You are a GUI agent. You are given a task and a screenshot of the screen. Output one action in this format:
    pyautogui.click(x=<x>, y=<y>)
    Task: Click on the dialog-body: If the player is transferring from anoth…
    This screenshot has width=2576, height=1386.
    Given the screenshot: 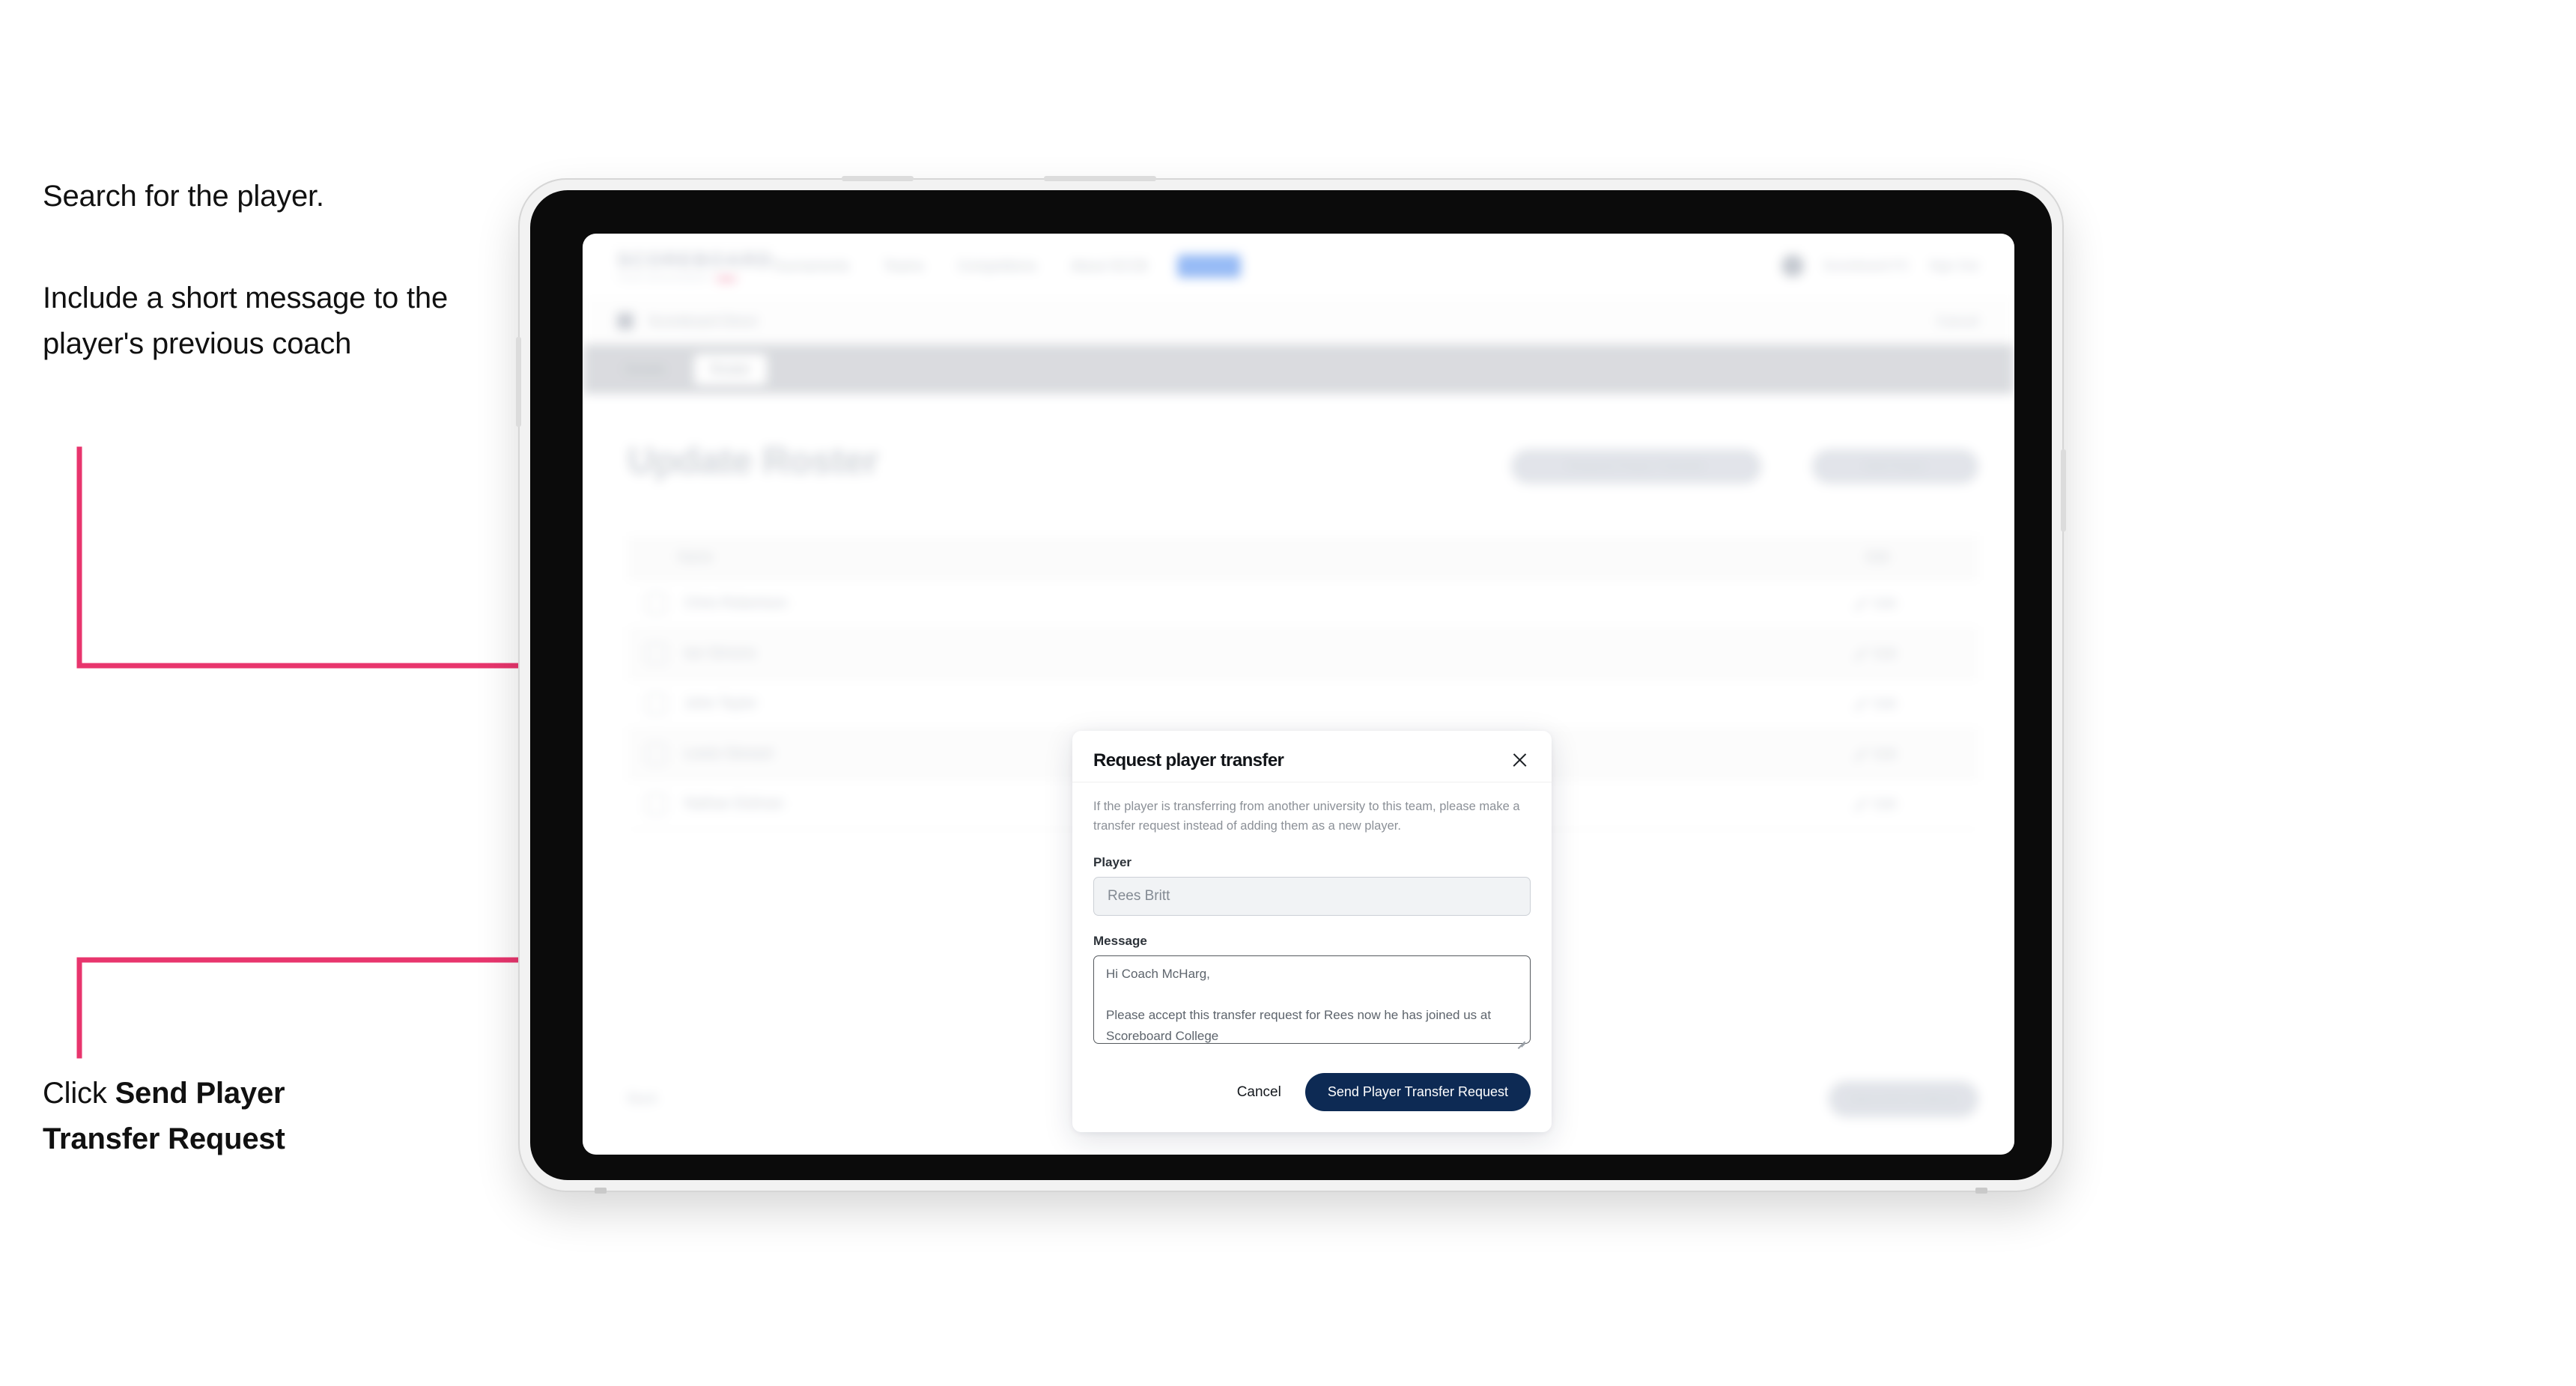 What is the action you would take?
    pyautogui.click(x=1312, y=919)
    